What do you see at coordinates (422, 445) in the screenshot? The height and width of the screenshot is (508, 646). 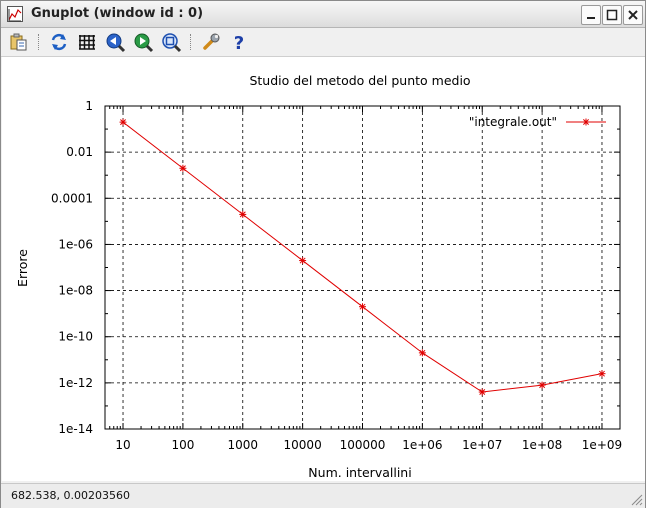 I see `x-tick-label: 1e+06` at bounding box center [422, 445].